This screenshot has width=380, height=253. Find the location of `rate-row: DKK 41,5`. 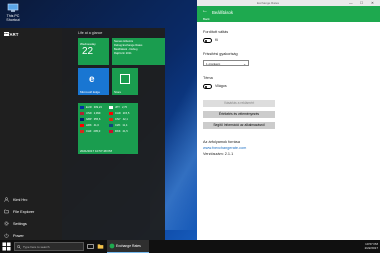

rate-row: DKK 41,5 is located at coordinates (118, 131).